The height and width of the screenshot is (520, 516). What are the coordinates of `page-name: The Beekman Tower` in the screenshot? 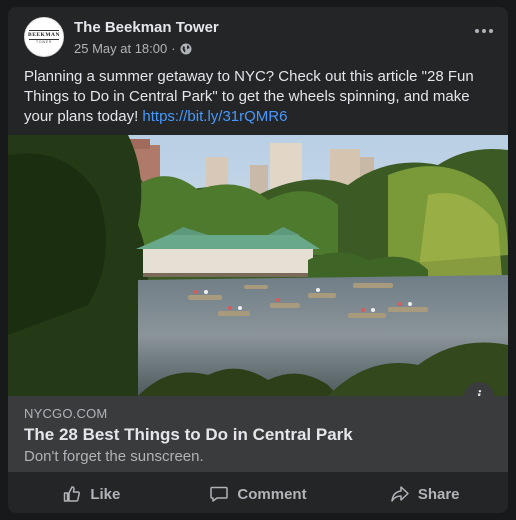 It's located at (146, 27).